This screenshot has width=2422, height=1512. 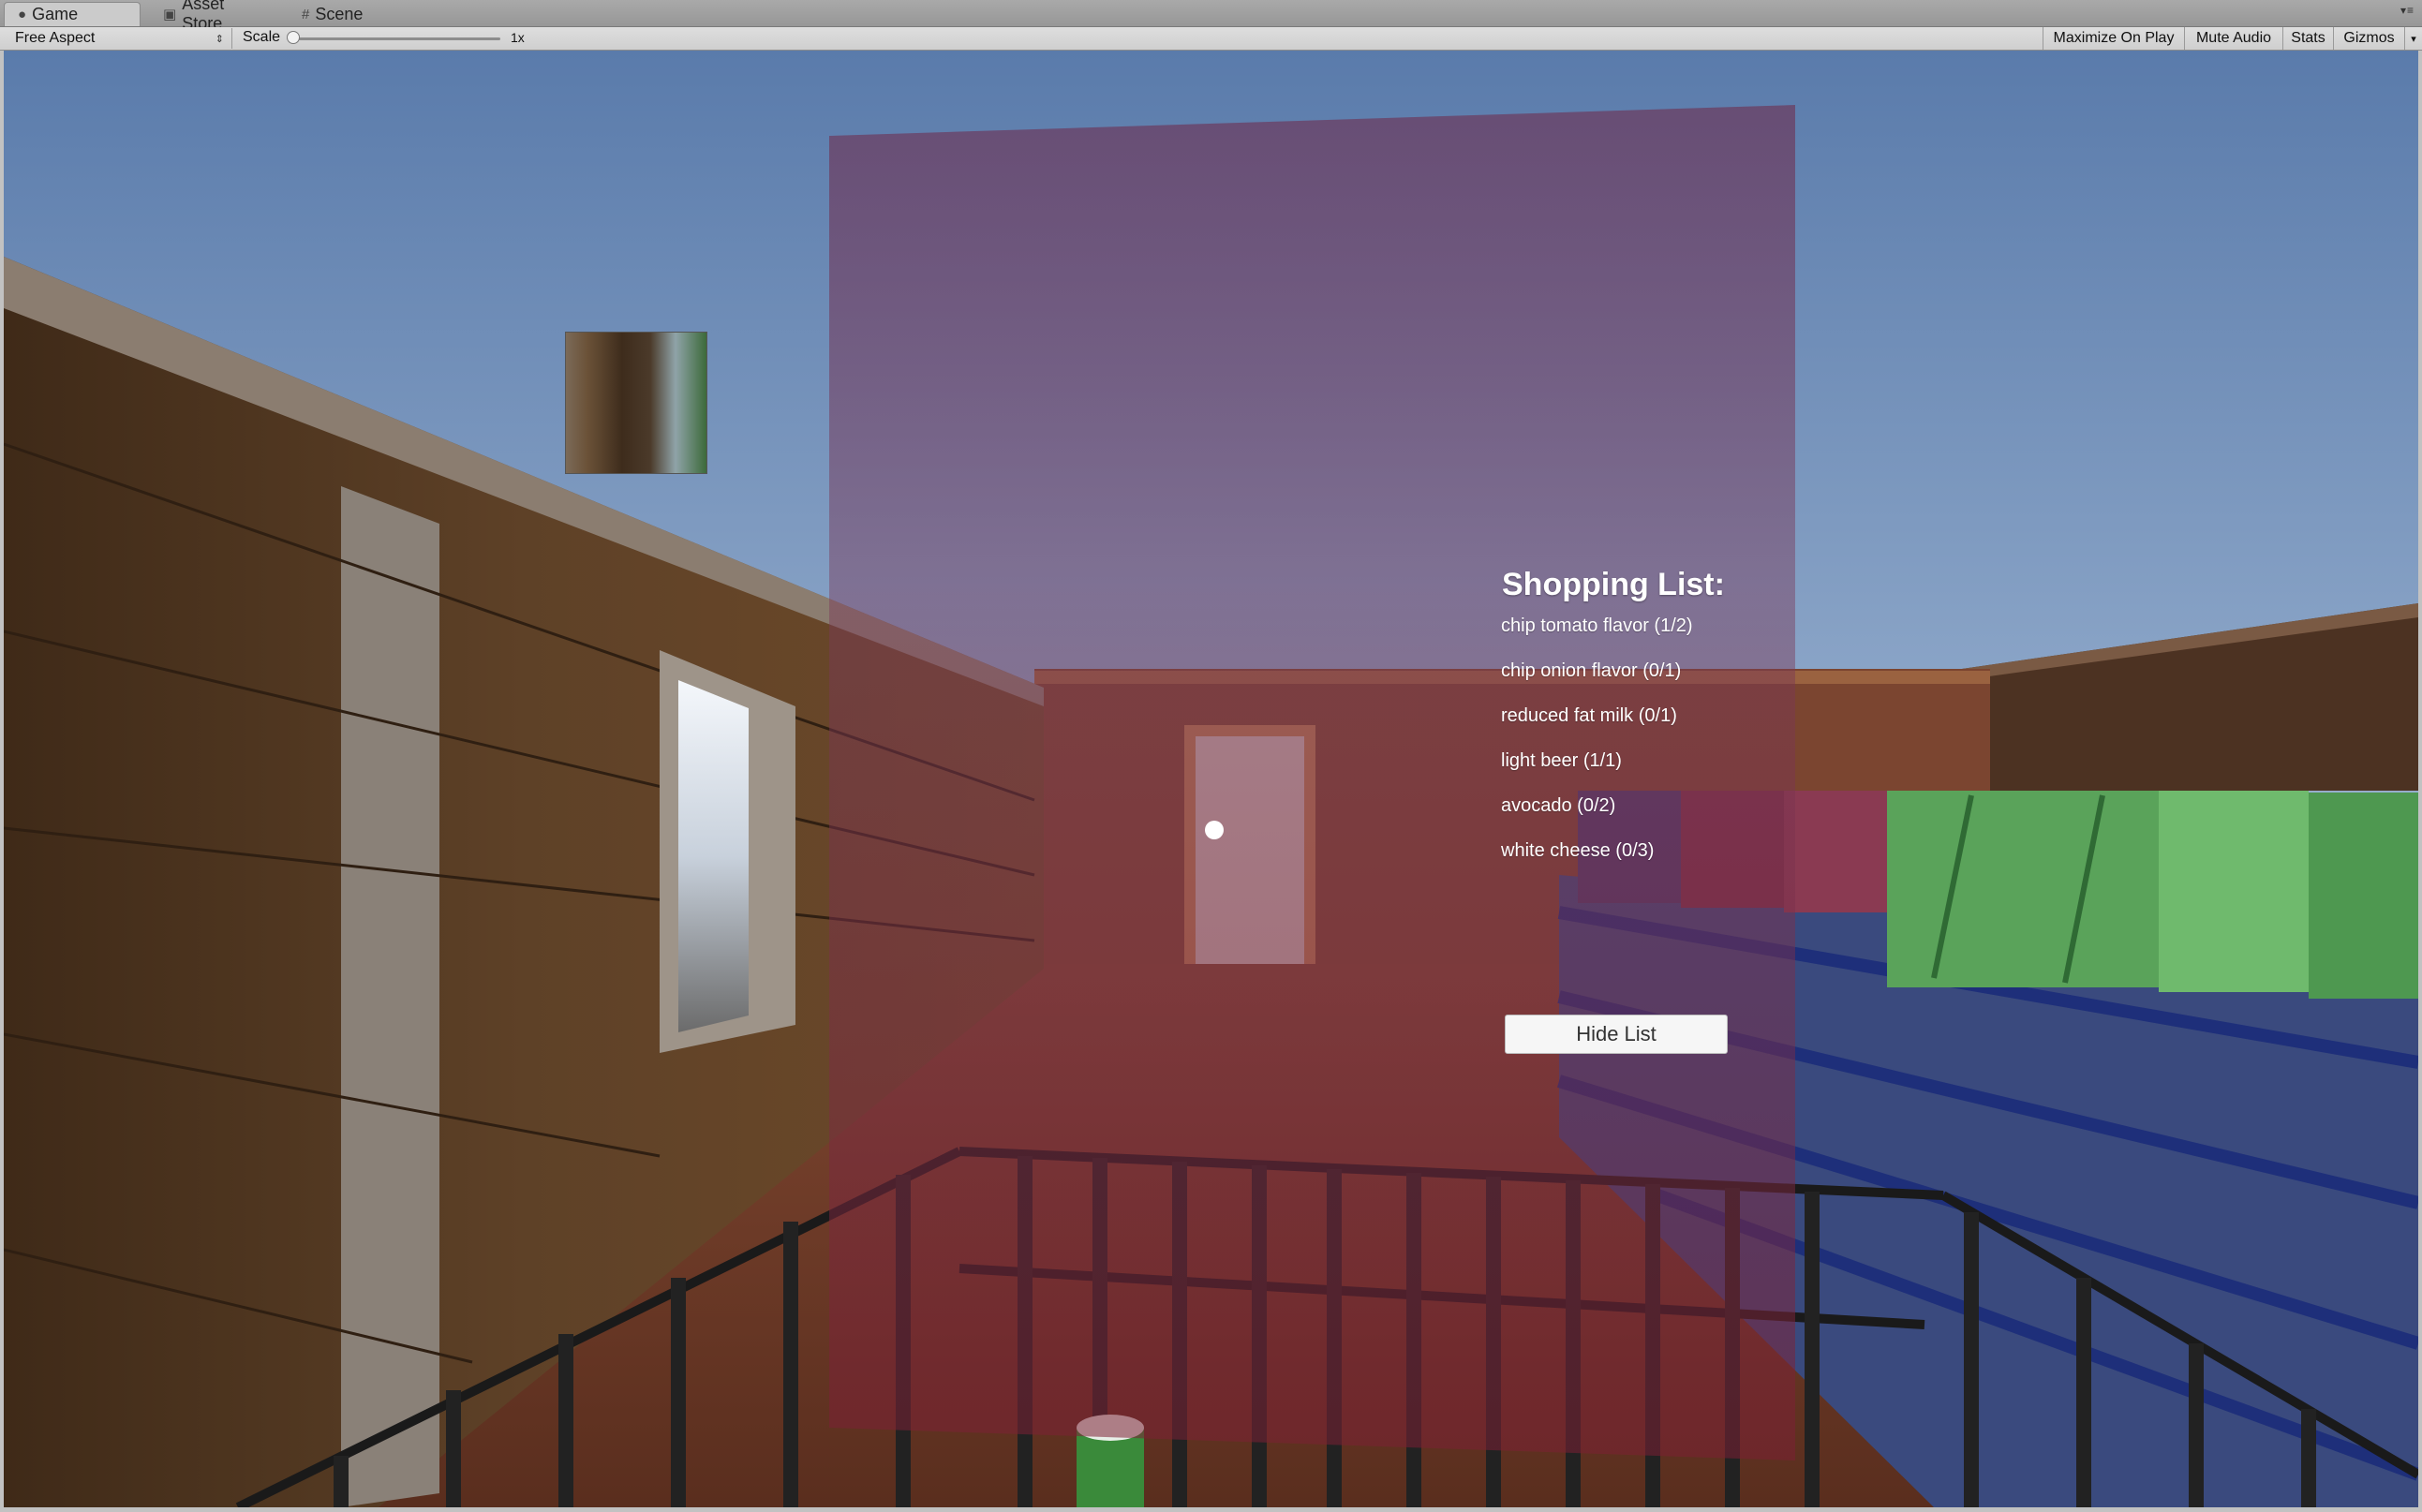 I want to click on stats-button: Stats, so click(x=2307, y=38).